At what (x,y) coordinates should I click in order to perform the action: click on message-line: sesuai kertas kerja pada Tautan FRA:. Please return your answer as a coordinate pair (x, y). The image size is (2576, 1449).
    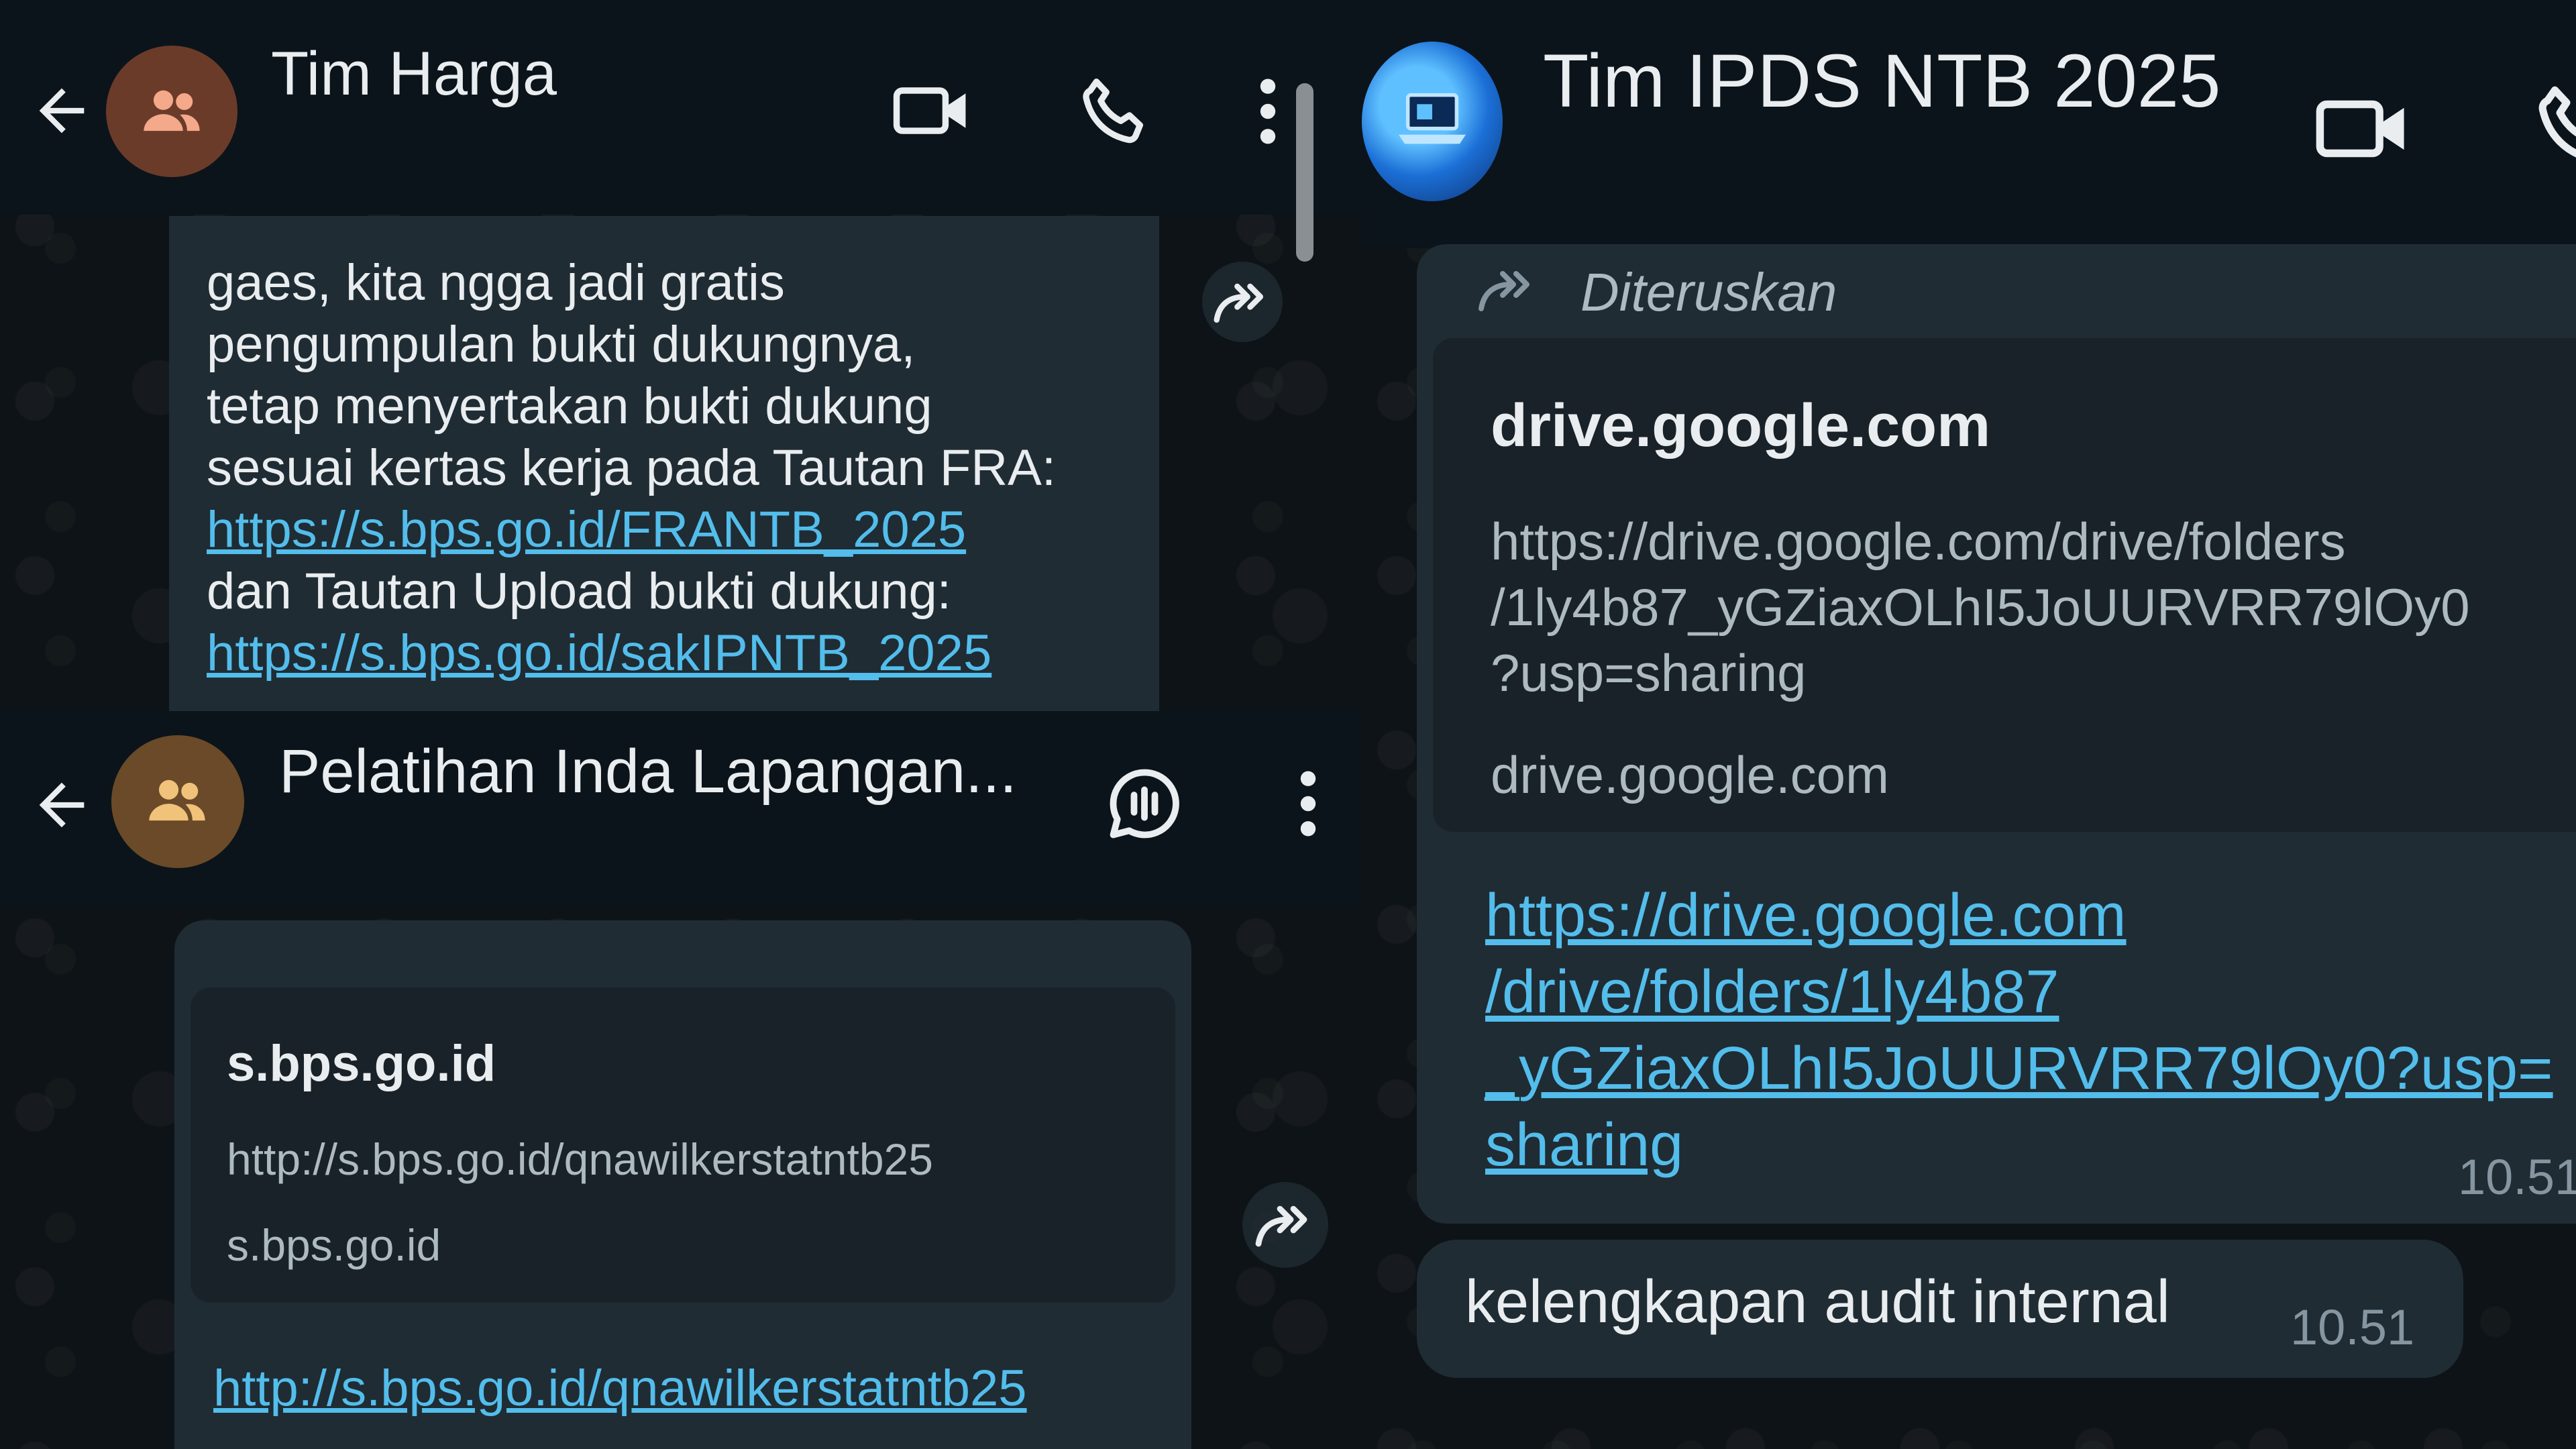
    Looking at the image, I should click on (631, 467).